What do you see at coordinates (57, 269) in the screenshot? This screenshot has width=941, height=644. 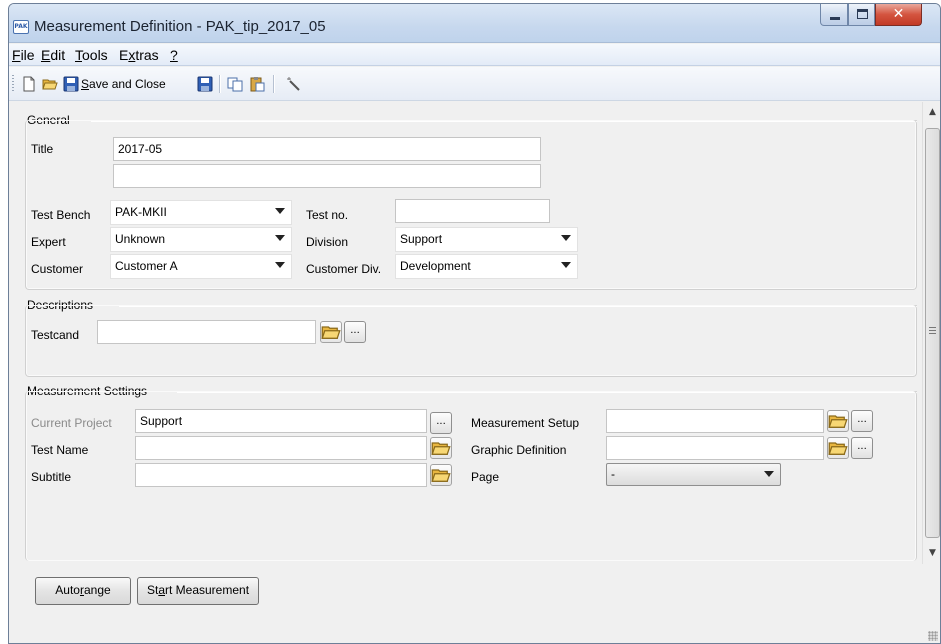 I see `customer-label: Customer` at bounding box center [57, 269].